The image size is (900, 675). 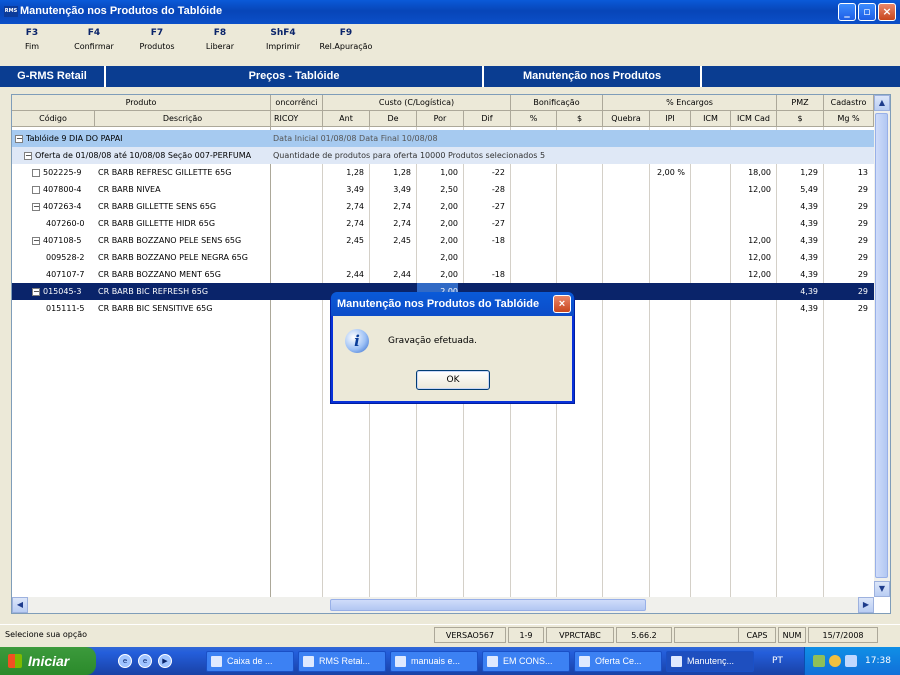 What do you see at coordinates (343, 240) in the screenshot?
I see `cell-ant: 2,45` at bounding box center [343, 240].